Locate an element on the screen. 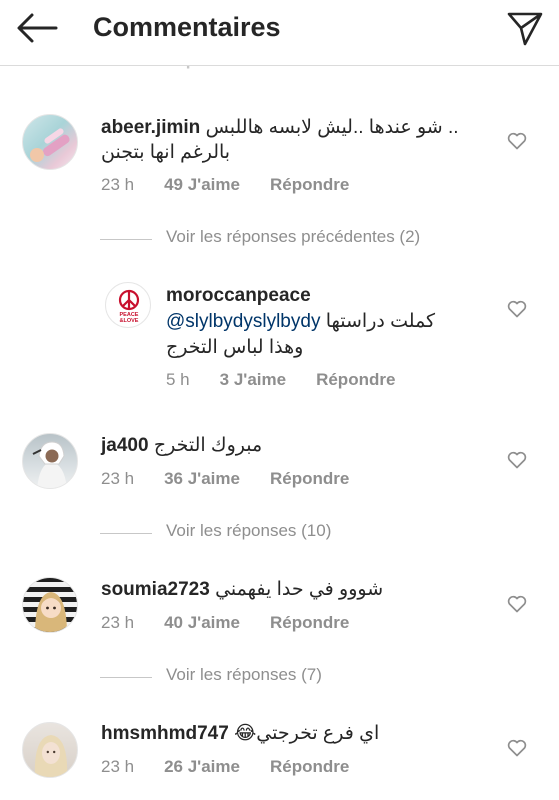 This screenshot has height=800, width=559. top-bar: Commentaires is located at coordinates (279, 33).